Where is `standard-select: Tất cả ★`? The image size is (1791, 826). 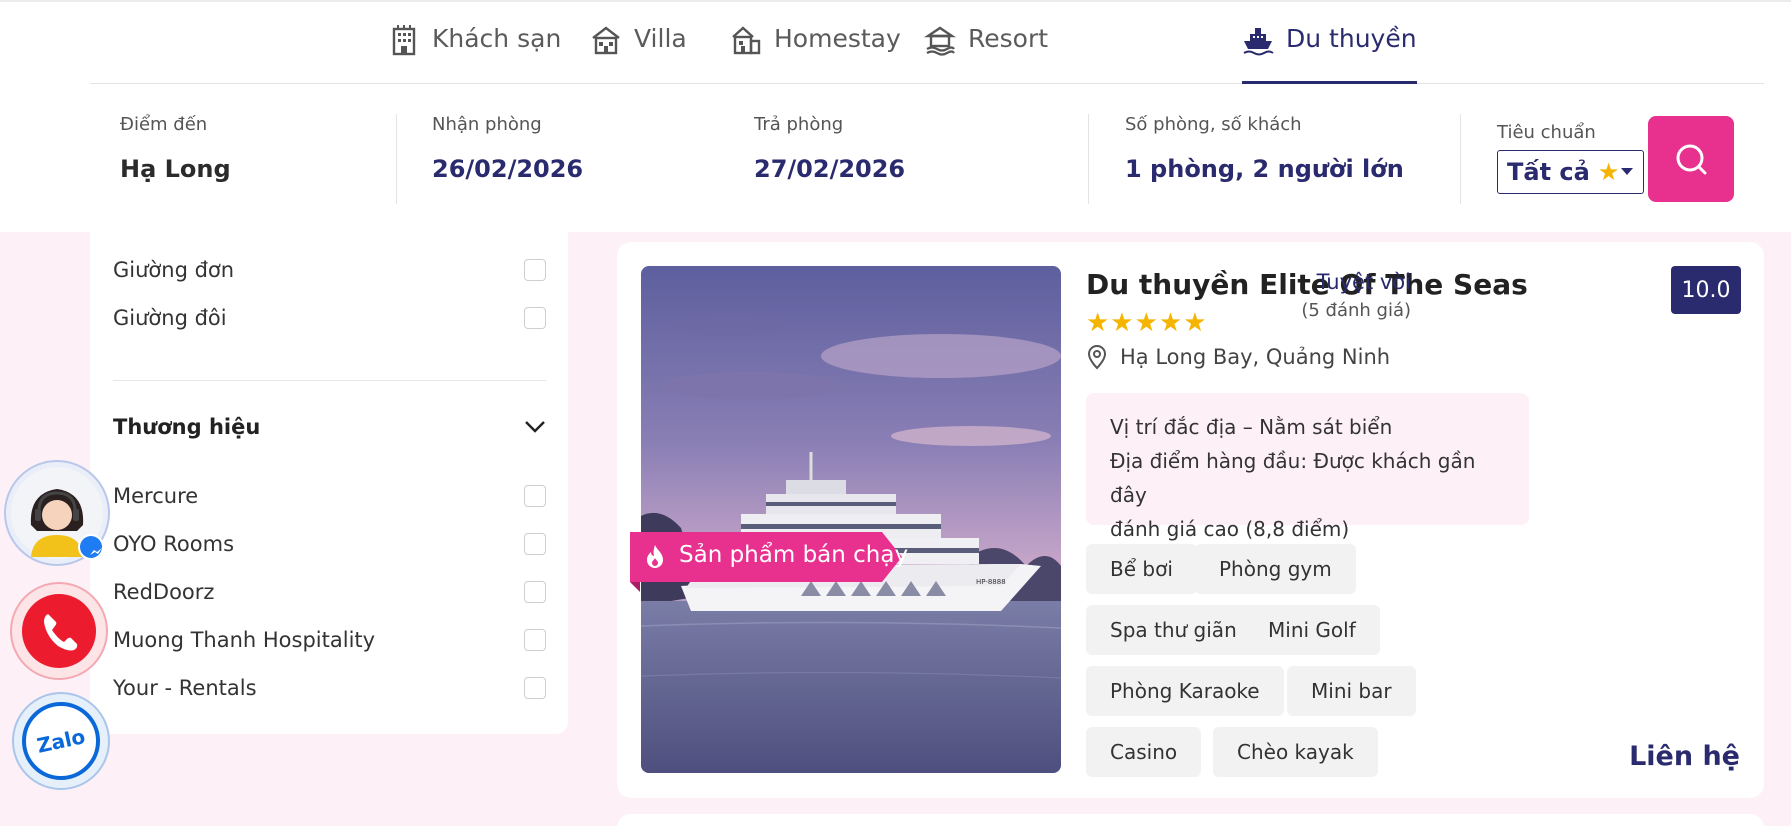 standard-select: Tất cả ★ is located at coordinates (1570, 172).